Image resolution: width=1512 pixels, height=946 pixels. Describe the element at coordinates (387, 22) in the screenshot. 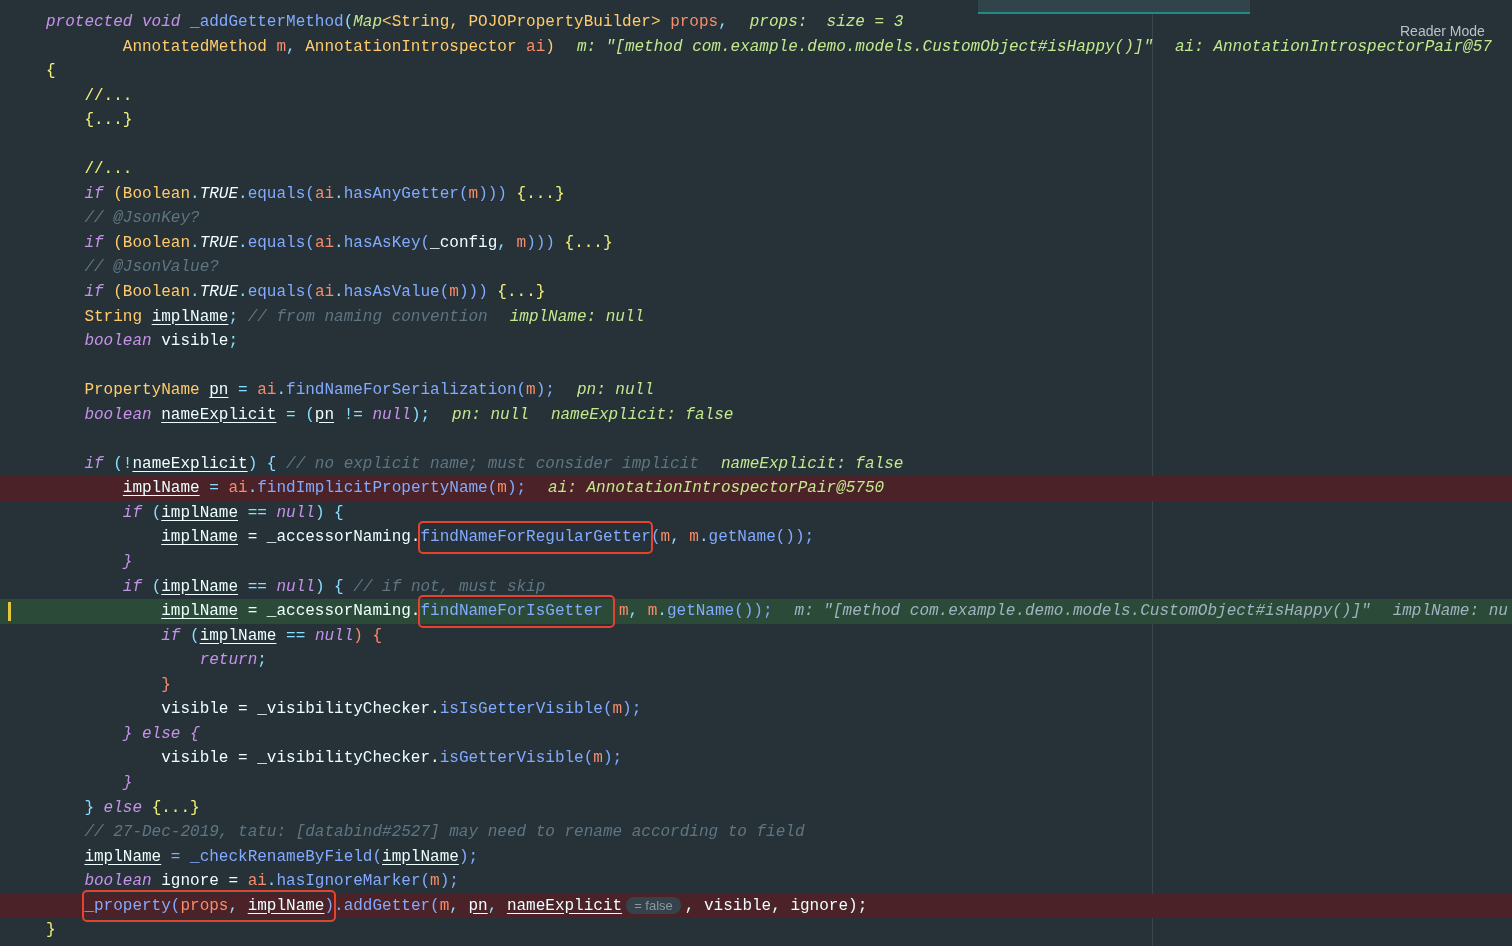

I see `code-text: protected void _addGetterMethod(Map<String, POJOPropertyBuilder> props,` at that location.